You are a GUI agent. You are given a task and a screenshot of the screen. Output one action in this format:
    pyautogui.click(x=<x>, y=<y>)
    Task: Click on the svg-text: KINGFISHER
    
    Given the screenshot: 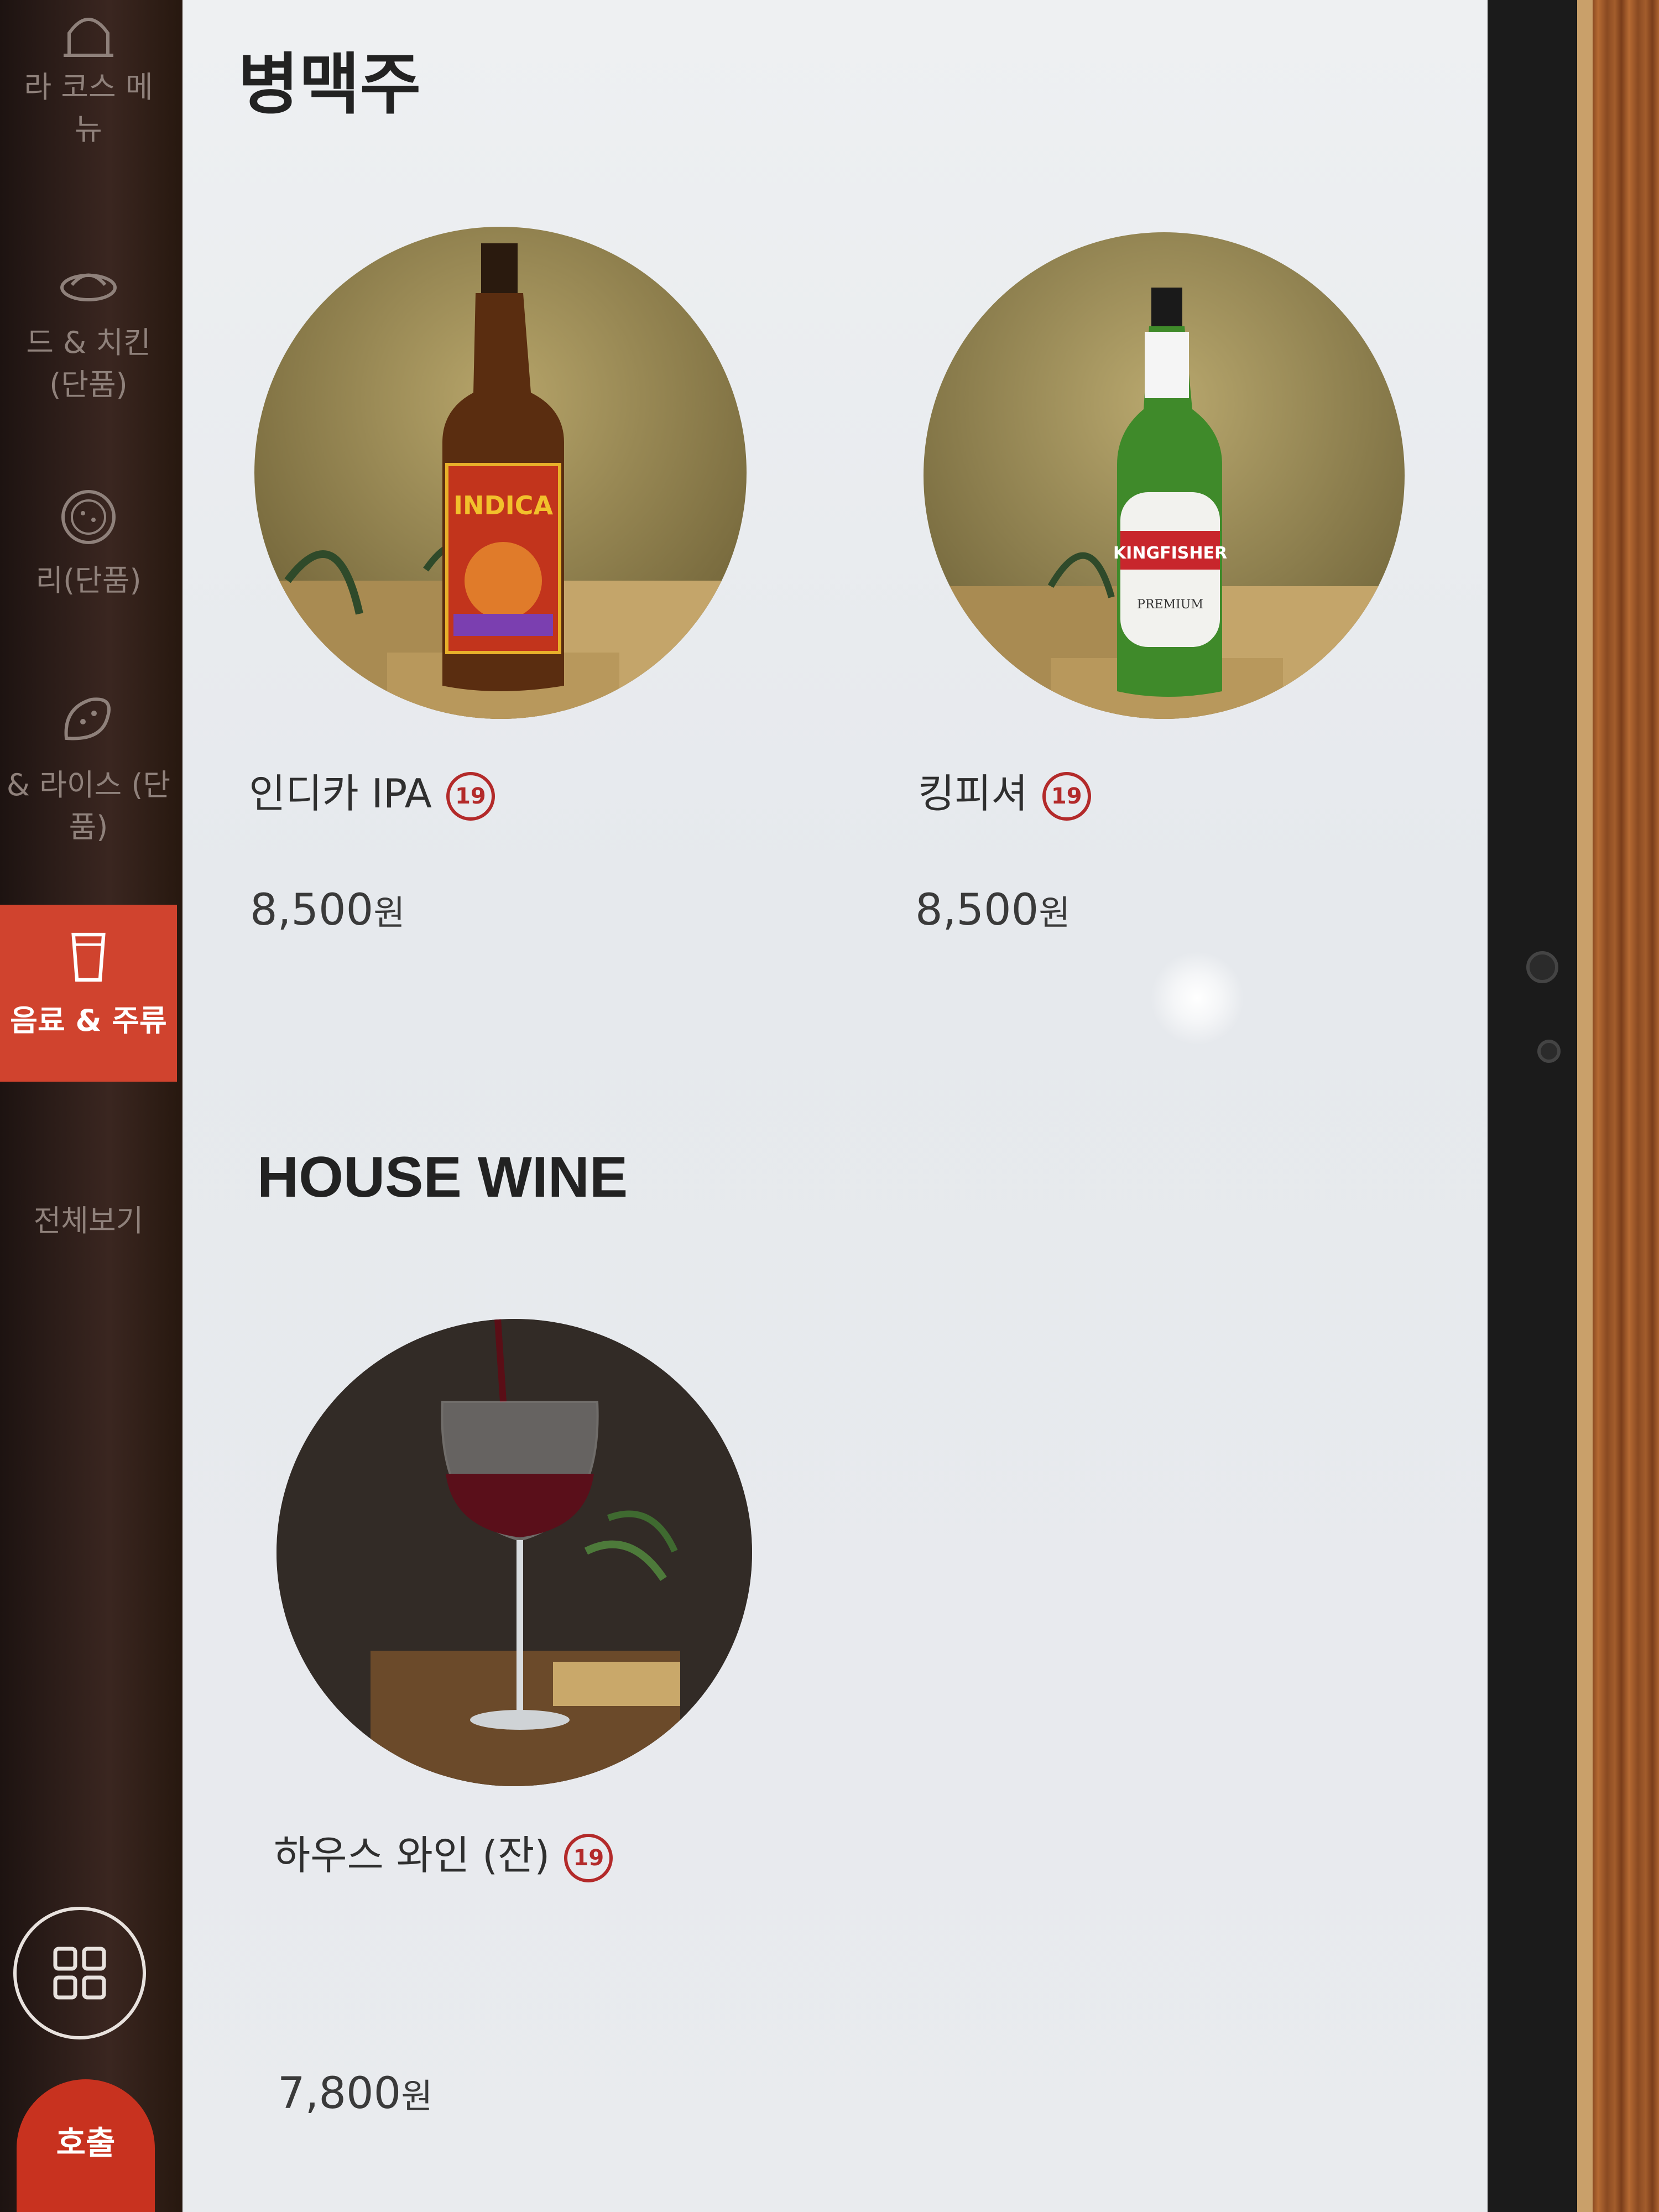 What is the action you would take?
    pyautogui.click(x=1170, y=554)
    